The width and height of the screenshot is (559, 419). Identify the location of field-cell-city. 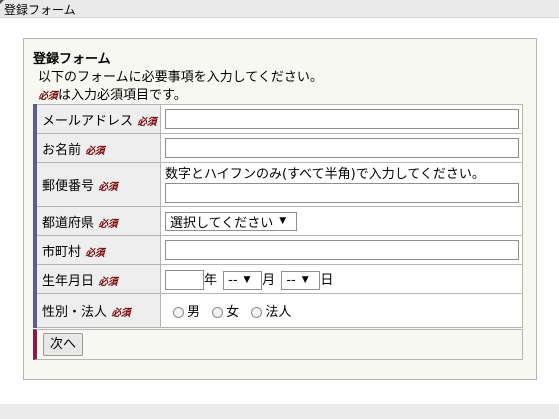
(341, 250).